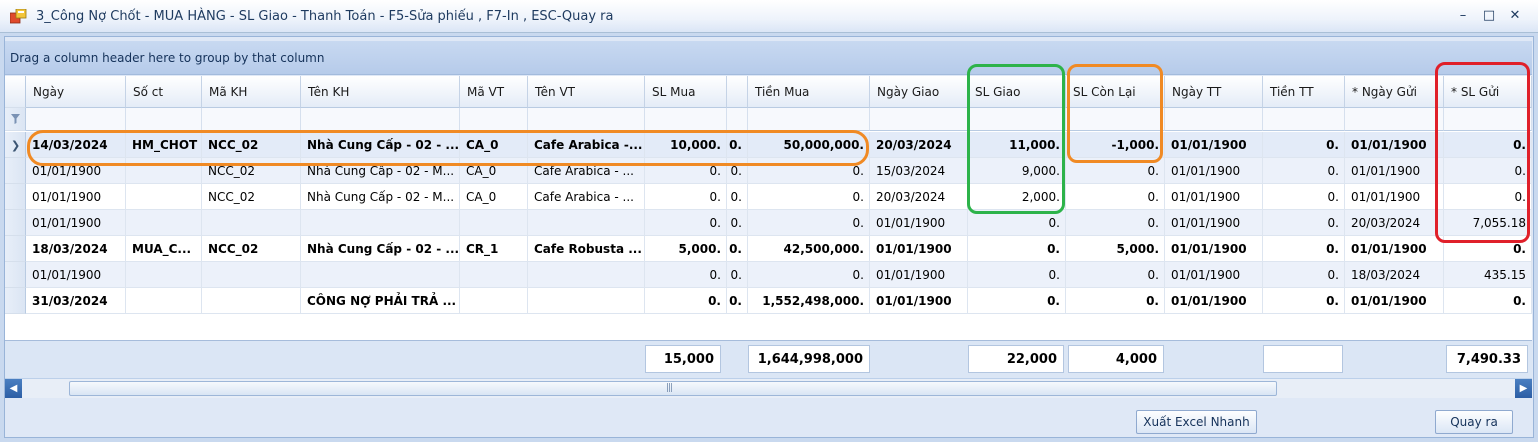 The width and height of the screenshot is (1538, 442). I want to click on filter-cell-sl-mua, so click(686, 119).